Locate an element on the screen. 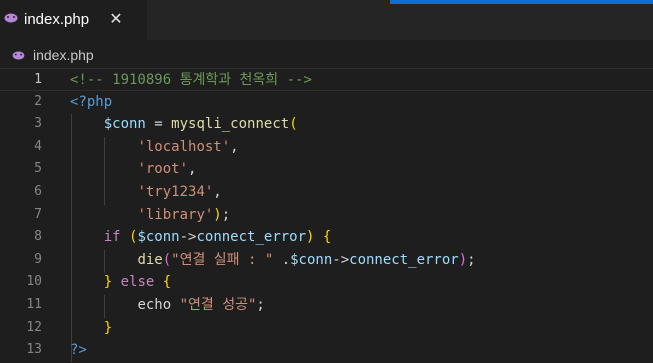 The width and height of the screenshot is (653, 363). code-text: } else { is located at coordinates (120, 282).